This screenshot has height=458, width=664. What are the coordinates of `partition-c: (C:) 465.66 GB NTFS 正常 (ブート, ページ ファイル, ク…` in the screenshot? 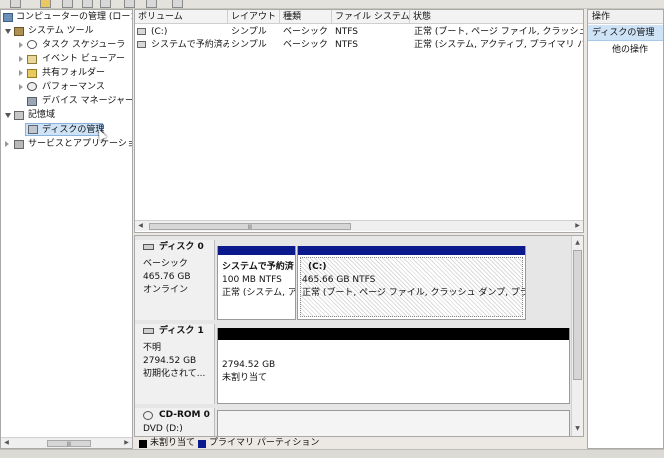 It's located at (411, 283).